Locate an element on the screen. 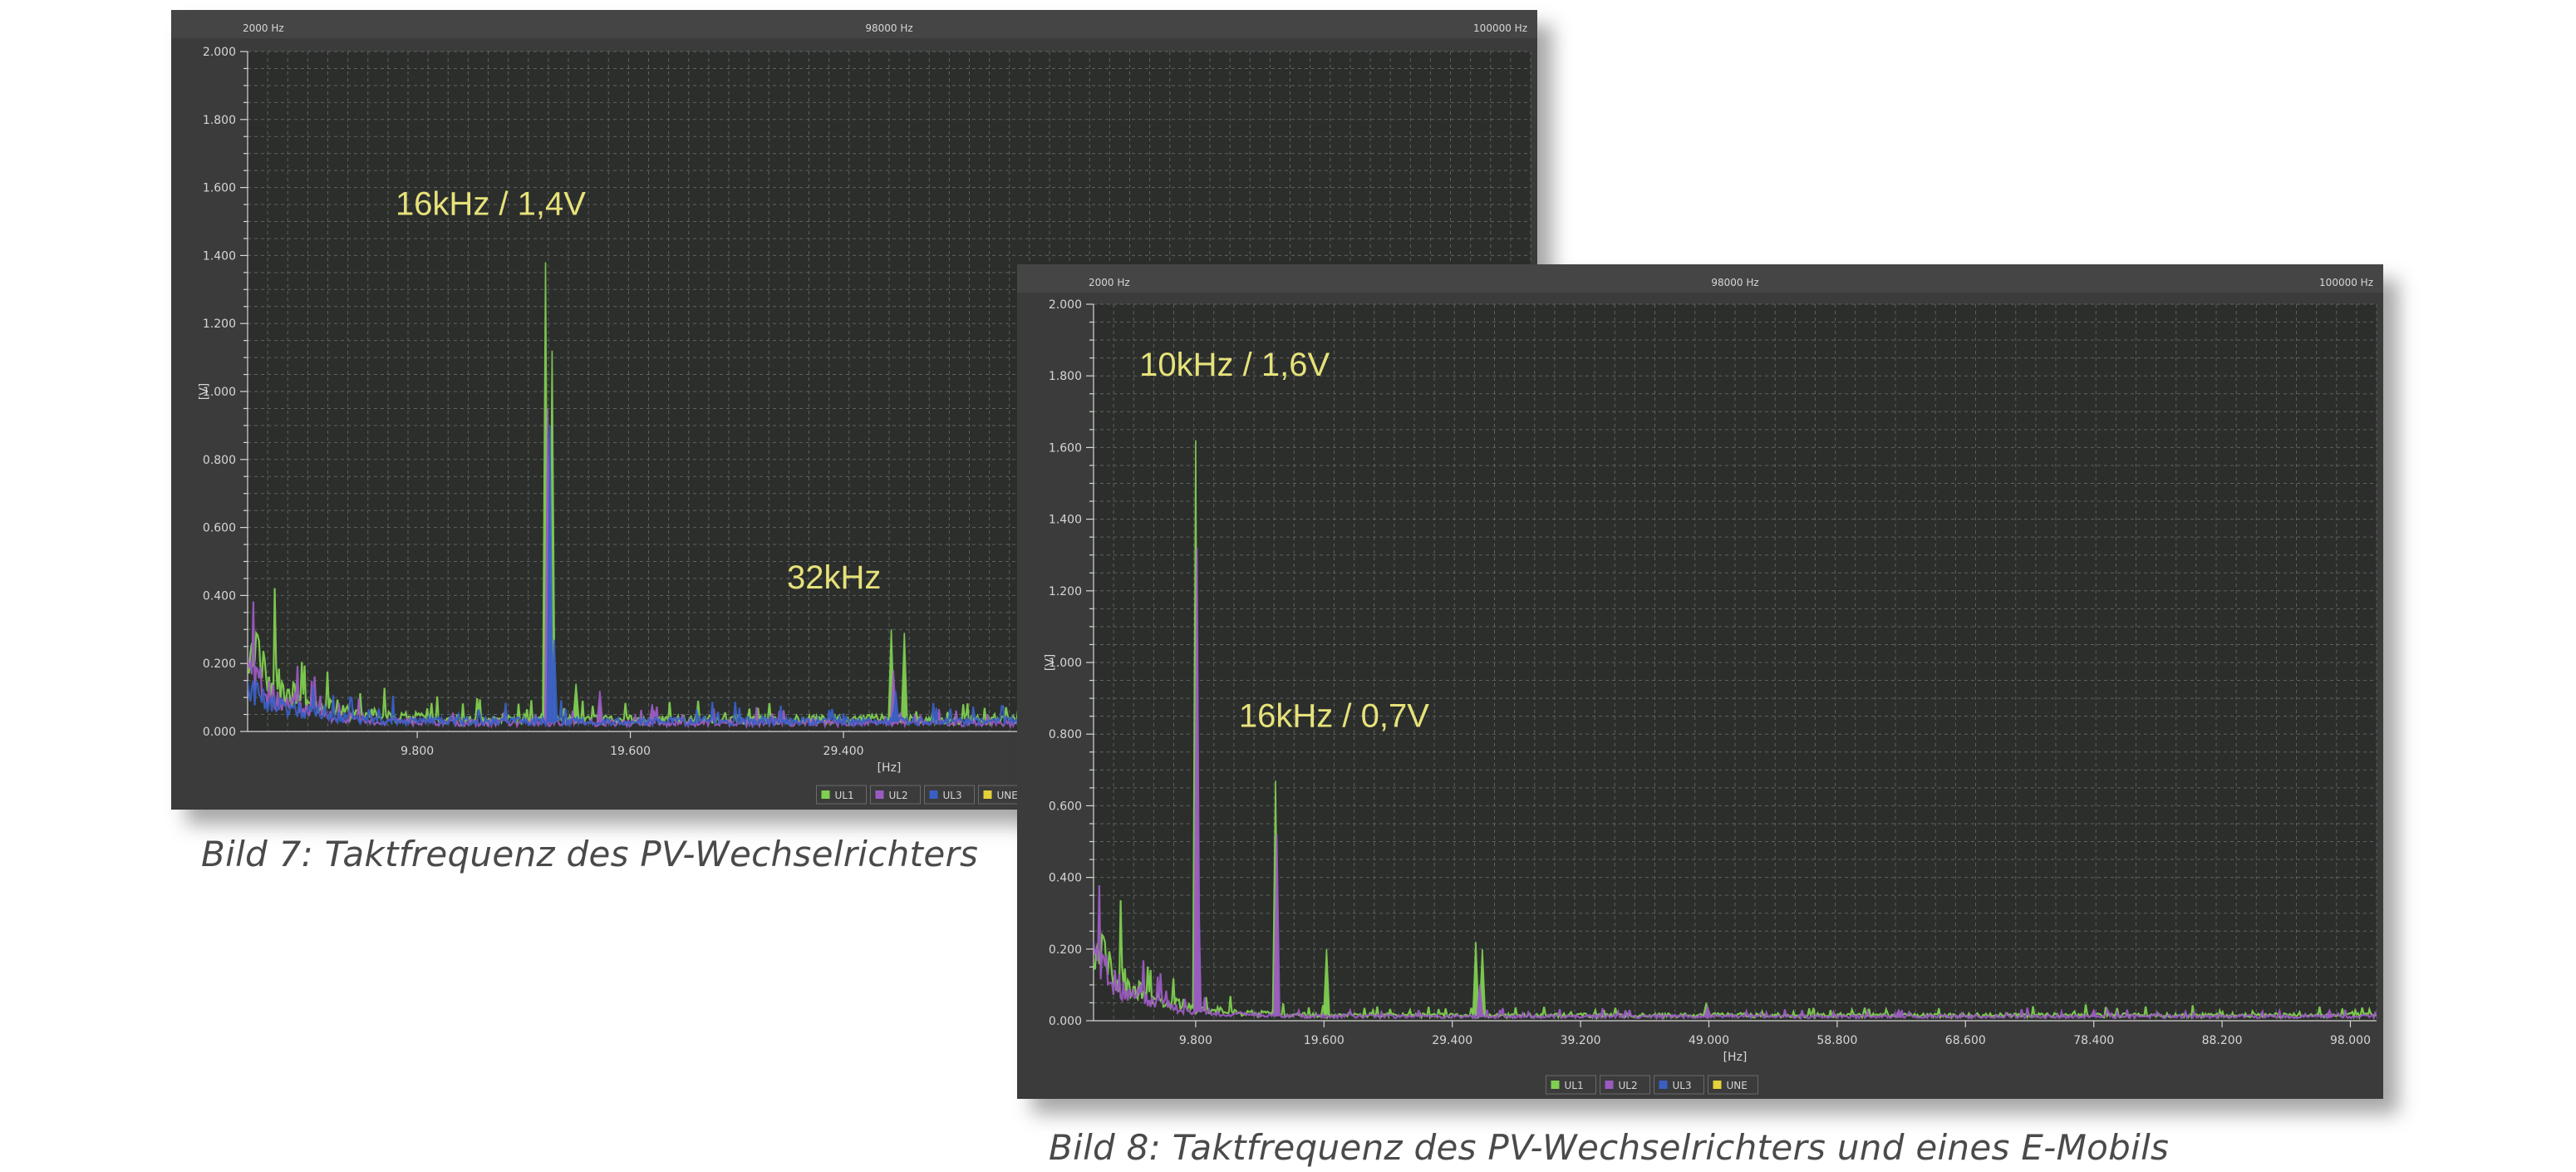 The image size is (2576, 1172). peak-annotation: 16kHz / 0,7V is located at coordinates (1334, 716).